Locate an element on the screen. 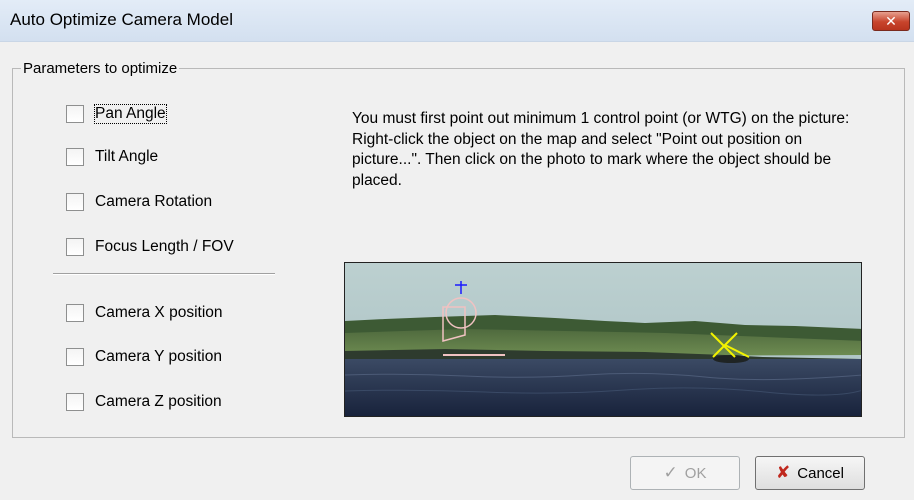 This screenshot has height=500, width=914. checkbox-label: Camera Rotation is located at coordinates (153, 202).